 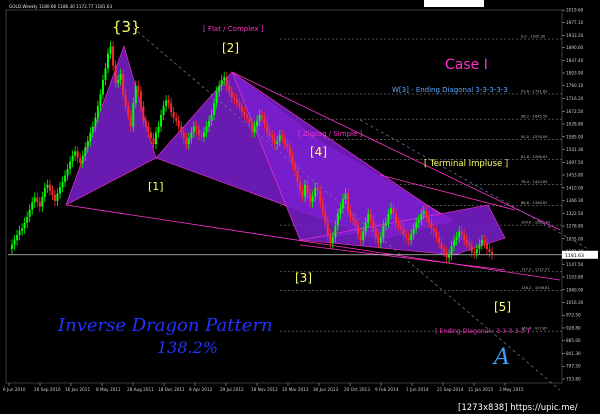 I want to click on price-tick-label: 1628.80, so click(x=575, y=123).